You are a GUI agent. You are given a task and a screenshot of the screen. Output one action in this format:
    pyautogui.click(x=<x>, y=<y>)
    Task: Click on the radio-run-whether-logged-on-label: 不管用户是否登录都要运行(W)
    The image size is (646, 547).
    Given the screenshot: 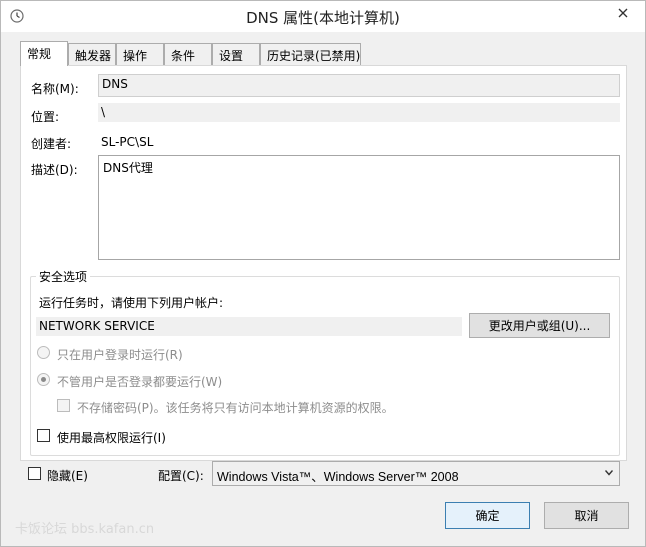 What is the action you would take?
    pyautogui.click(x=140, y=382)
    